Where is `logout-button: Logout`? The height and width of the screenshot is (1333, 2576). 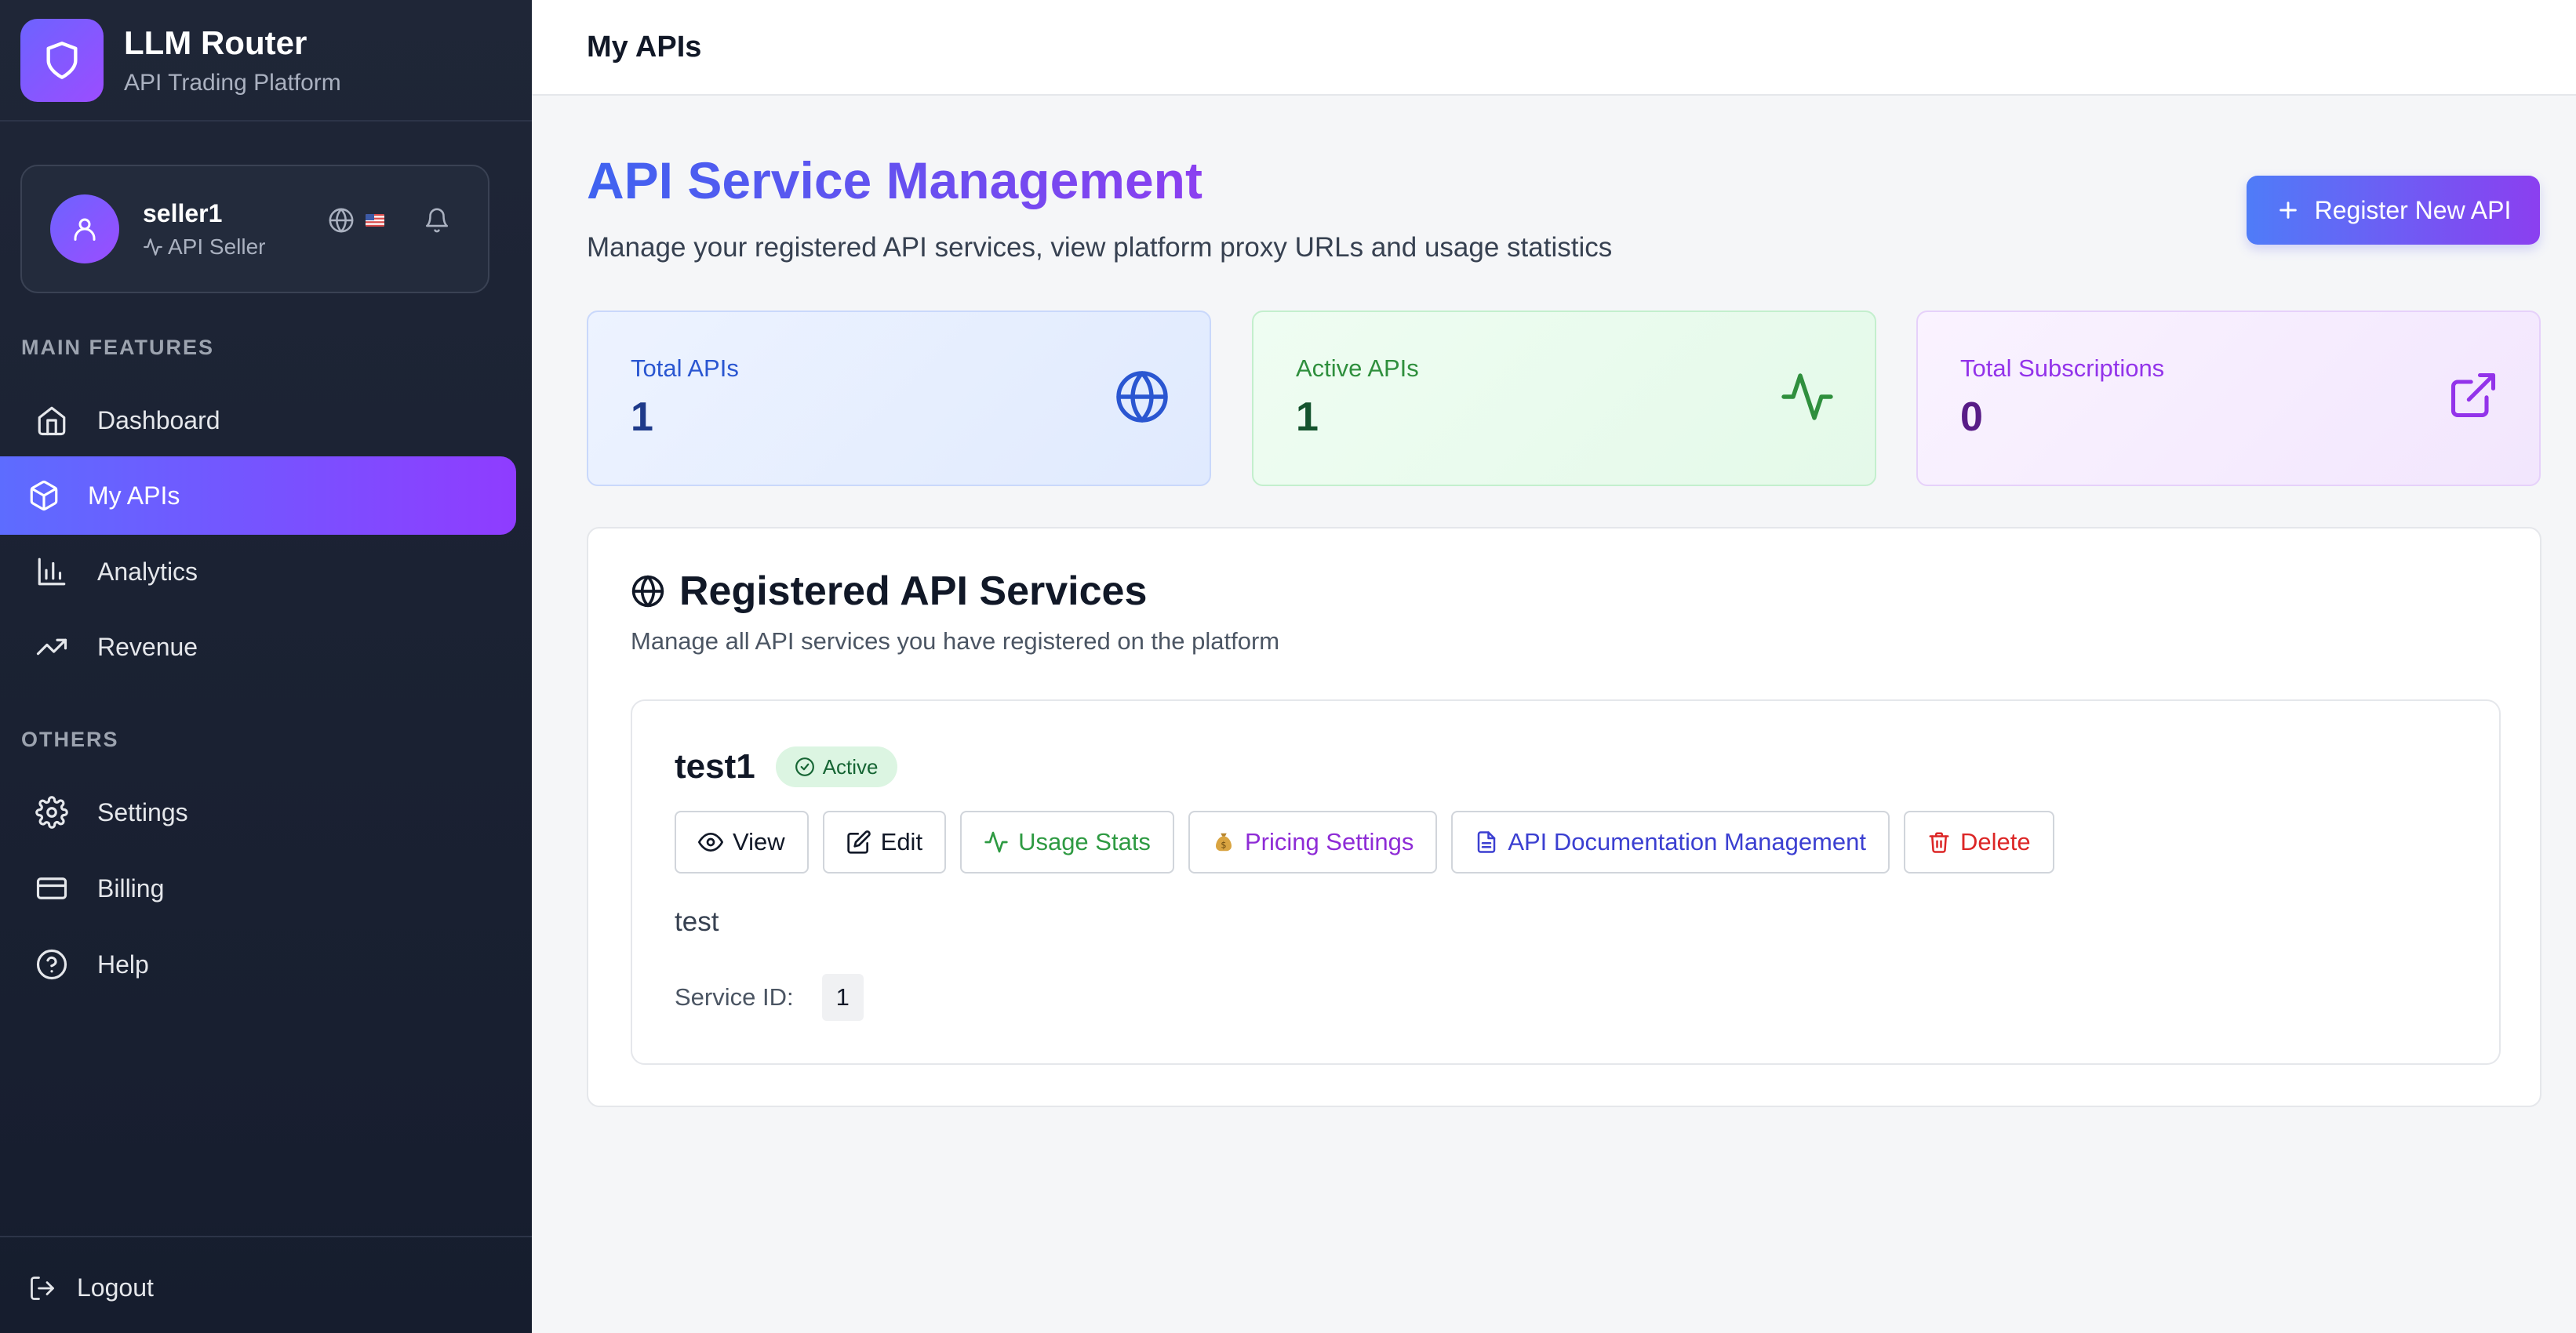 logout-button: Logout is located at coordinates (91, 1287).